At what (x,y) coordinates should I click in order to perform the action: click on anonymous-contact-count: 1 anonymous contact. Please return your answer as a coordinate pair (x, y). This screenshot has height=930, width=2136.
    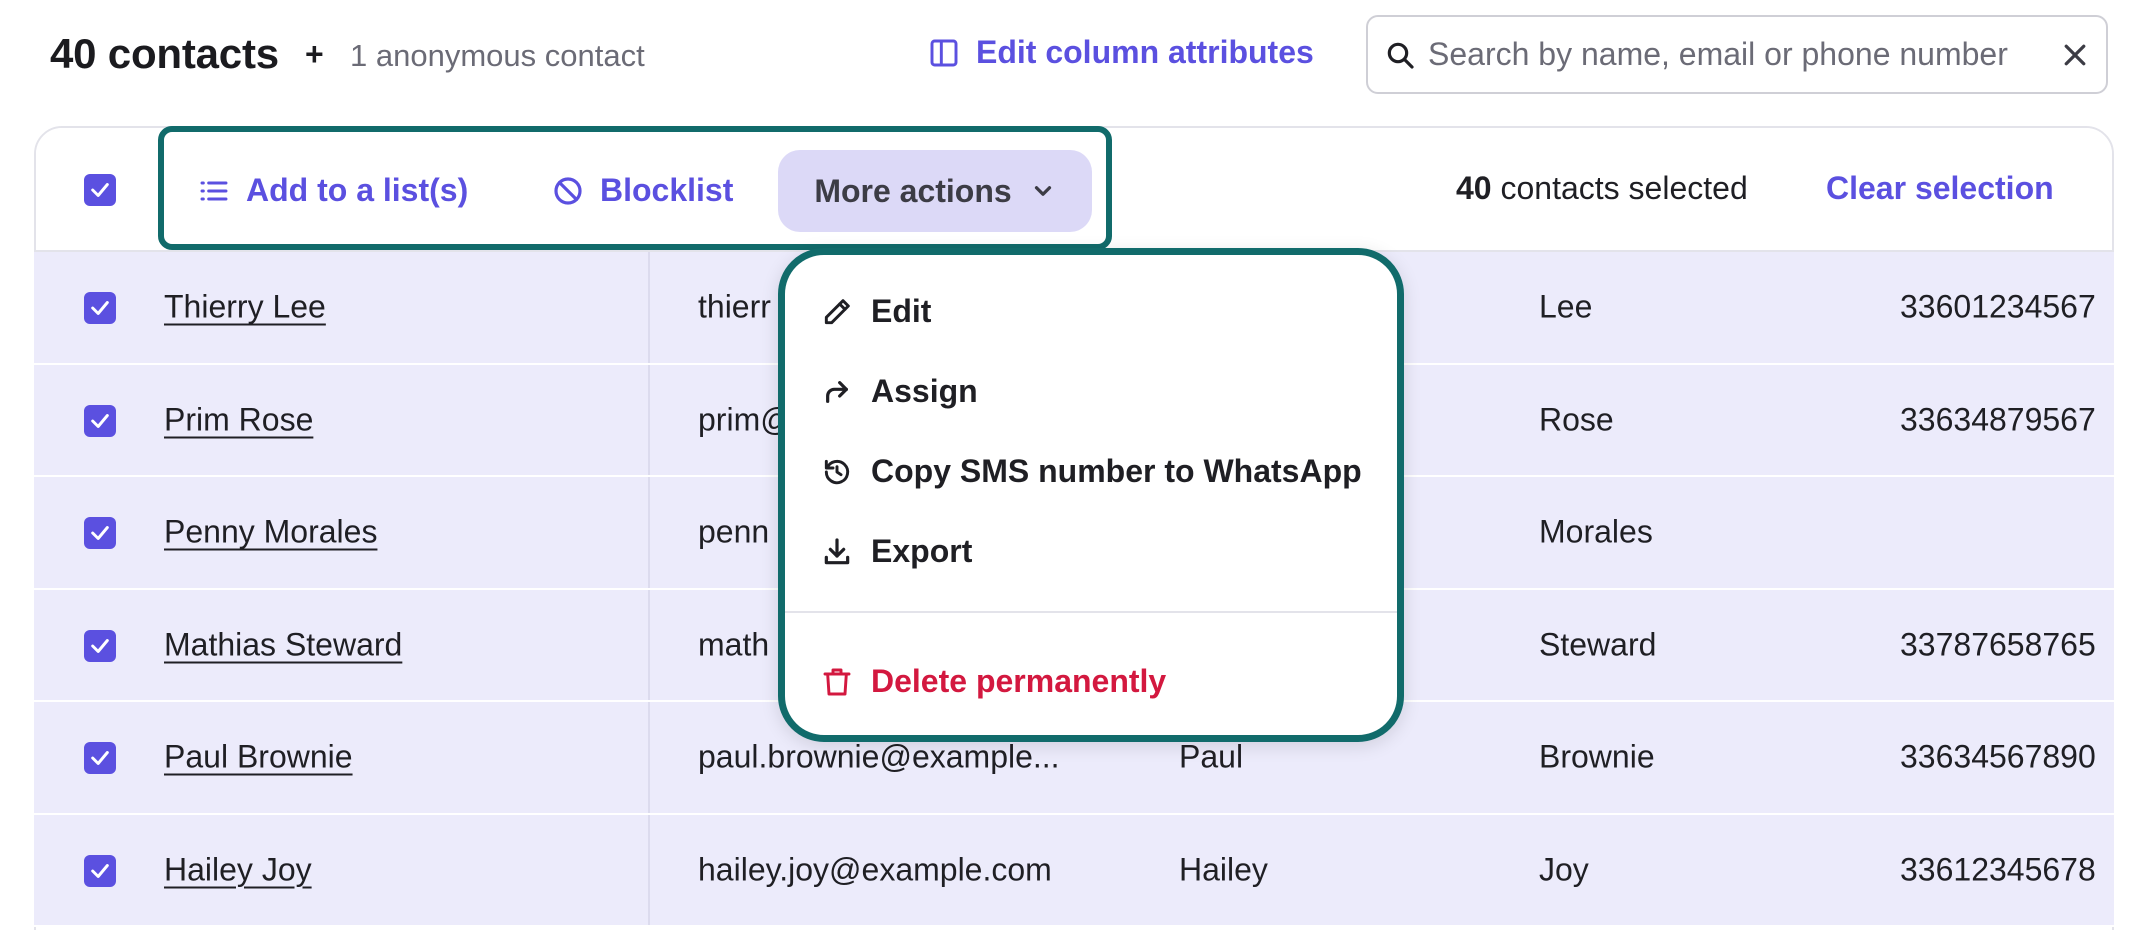
    Looking at the image, I should click on (497, 55).